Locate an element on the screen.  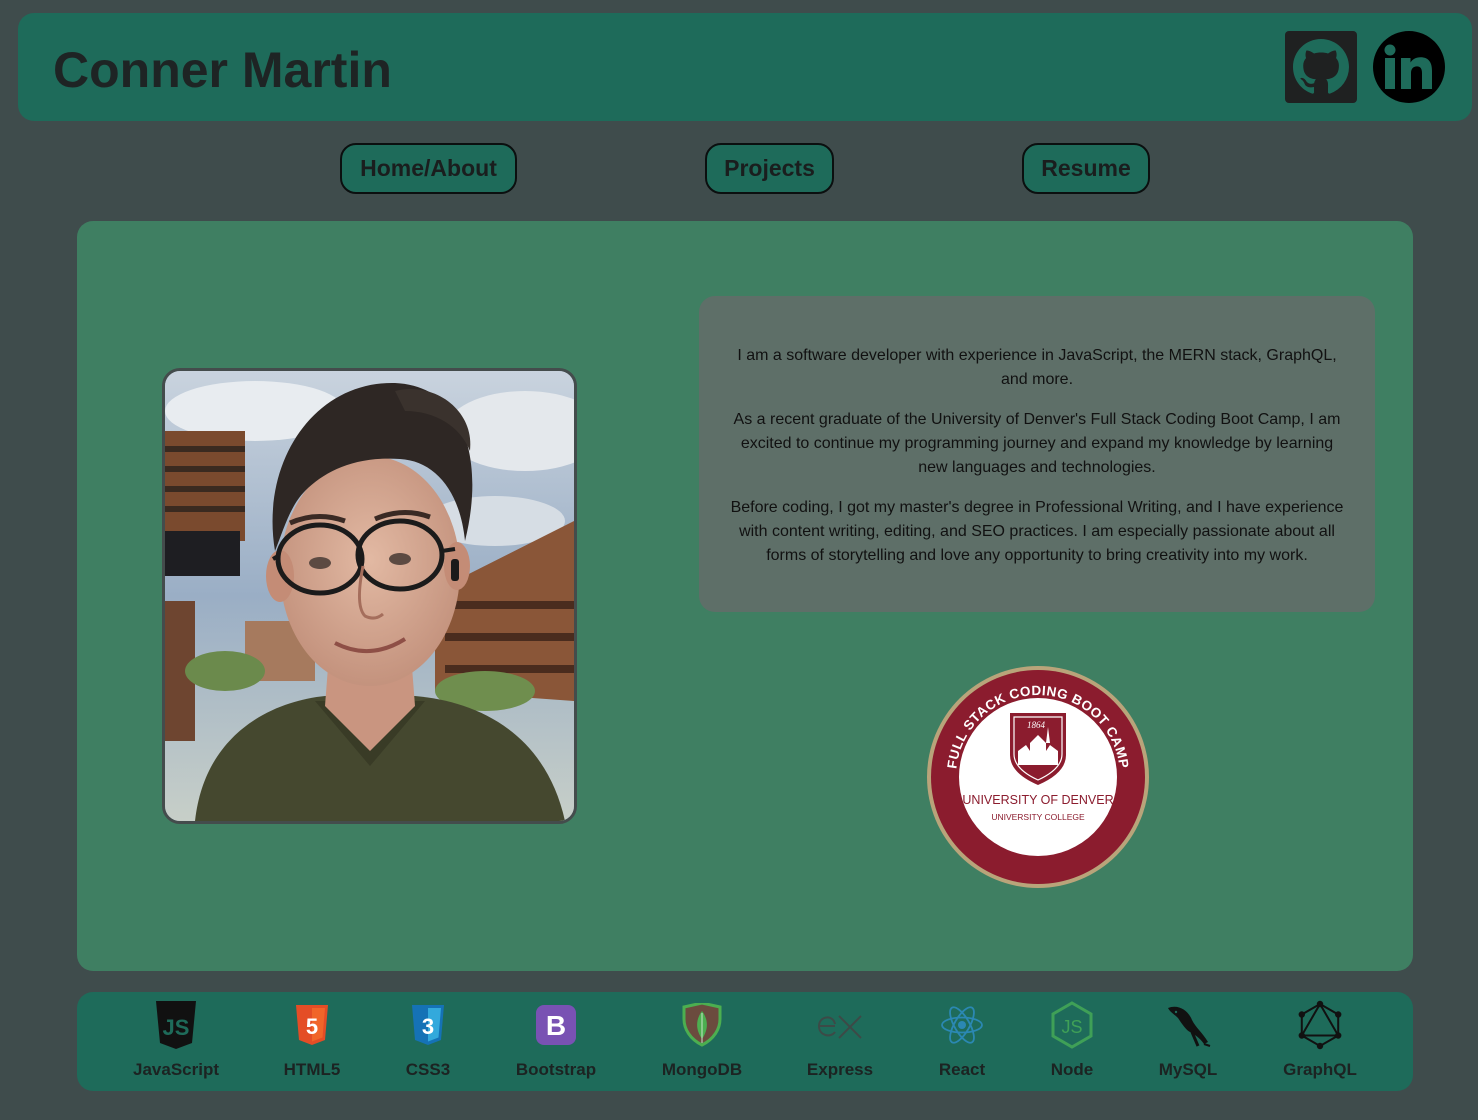
linkedin-link is located at coordinates (1409, 67).